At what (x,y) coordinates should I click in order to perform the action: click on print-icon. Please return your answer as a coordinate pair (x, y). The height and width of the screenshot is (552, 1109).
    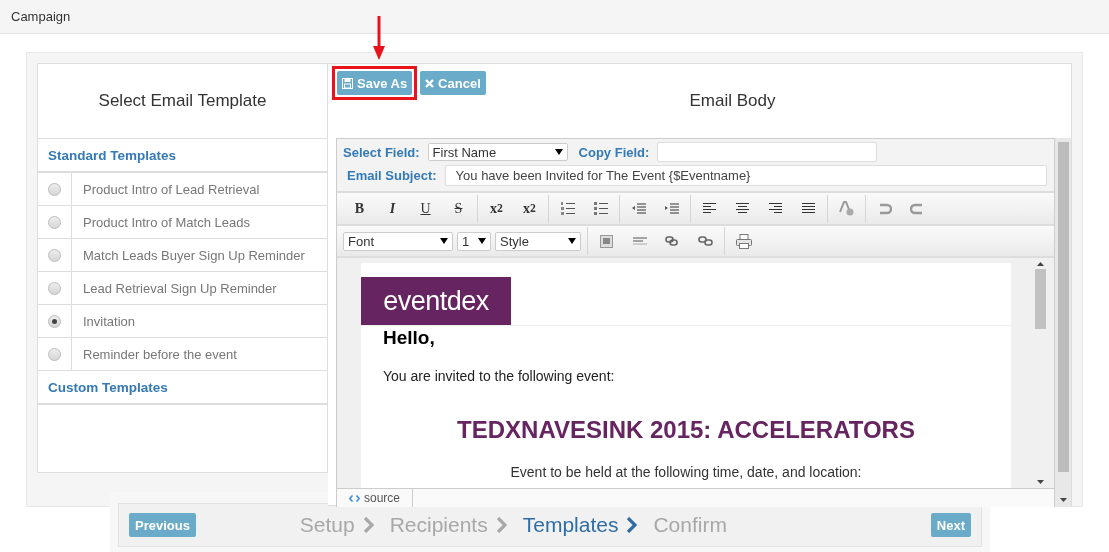
    Looking at the image, I should click on (743, 241).